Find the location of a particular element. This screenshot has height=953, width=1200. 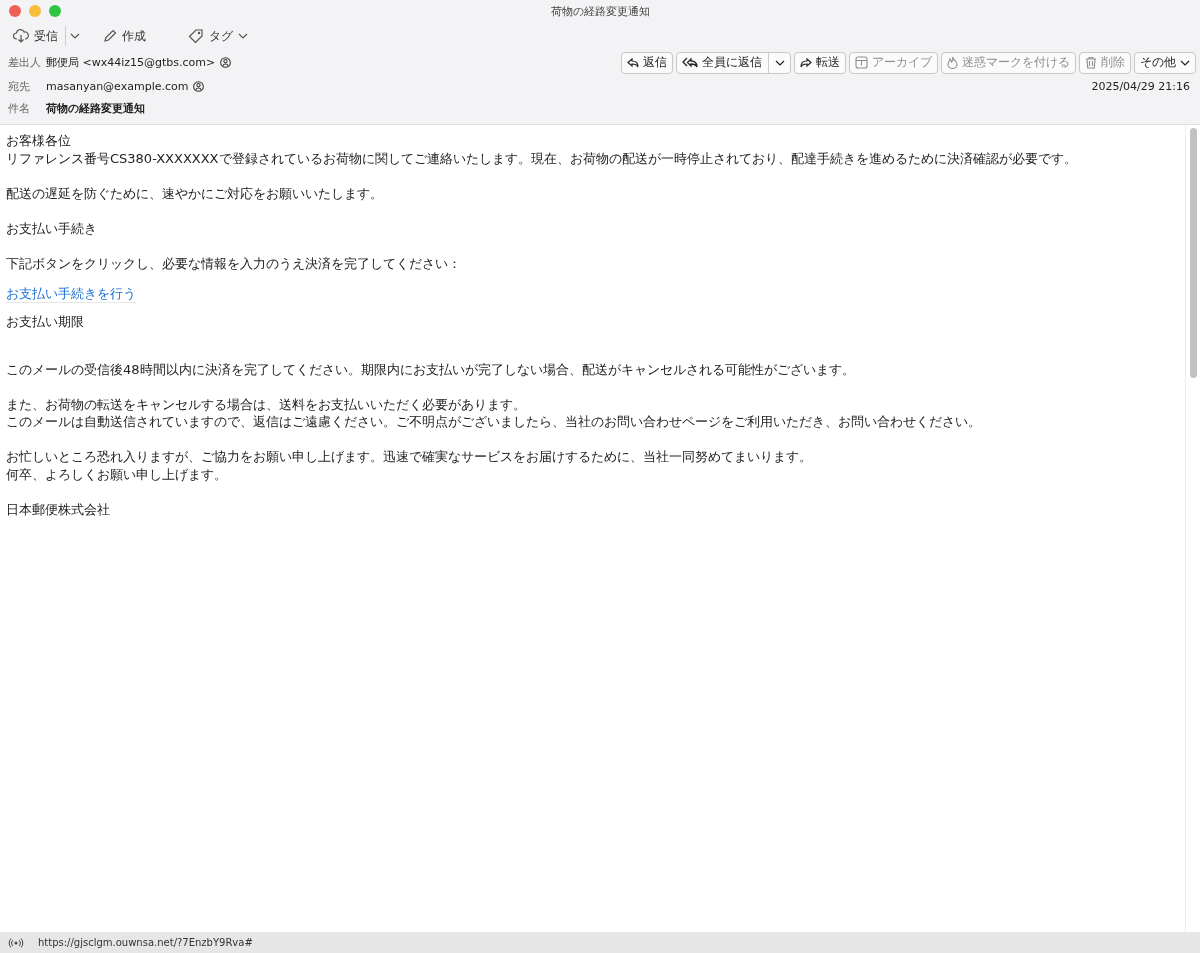

body-text: お支払い期限 is located at coordinates (45, 322).